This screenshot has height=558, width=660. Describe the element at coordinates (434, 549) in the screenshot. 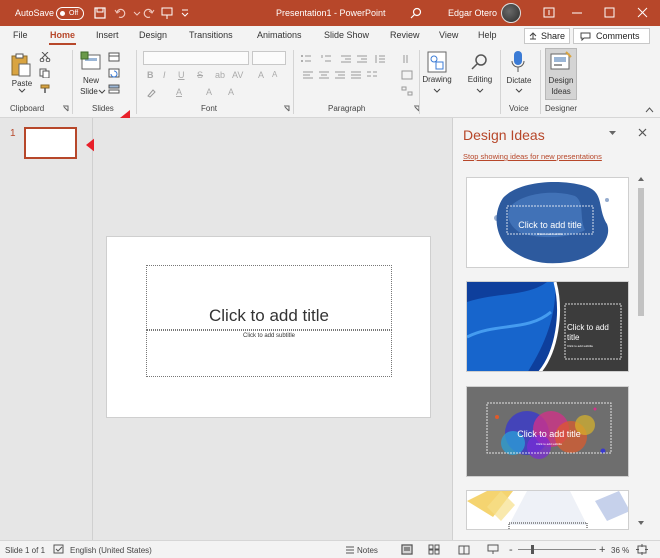

I see `slide-sorter-icon` at that location.